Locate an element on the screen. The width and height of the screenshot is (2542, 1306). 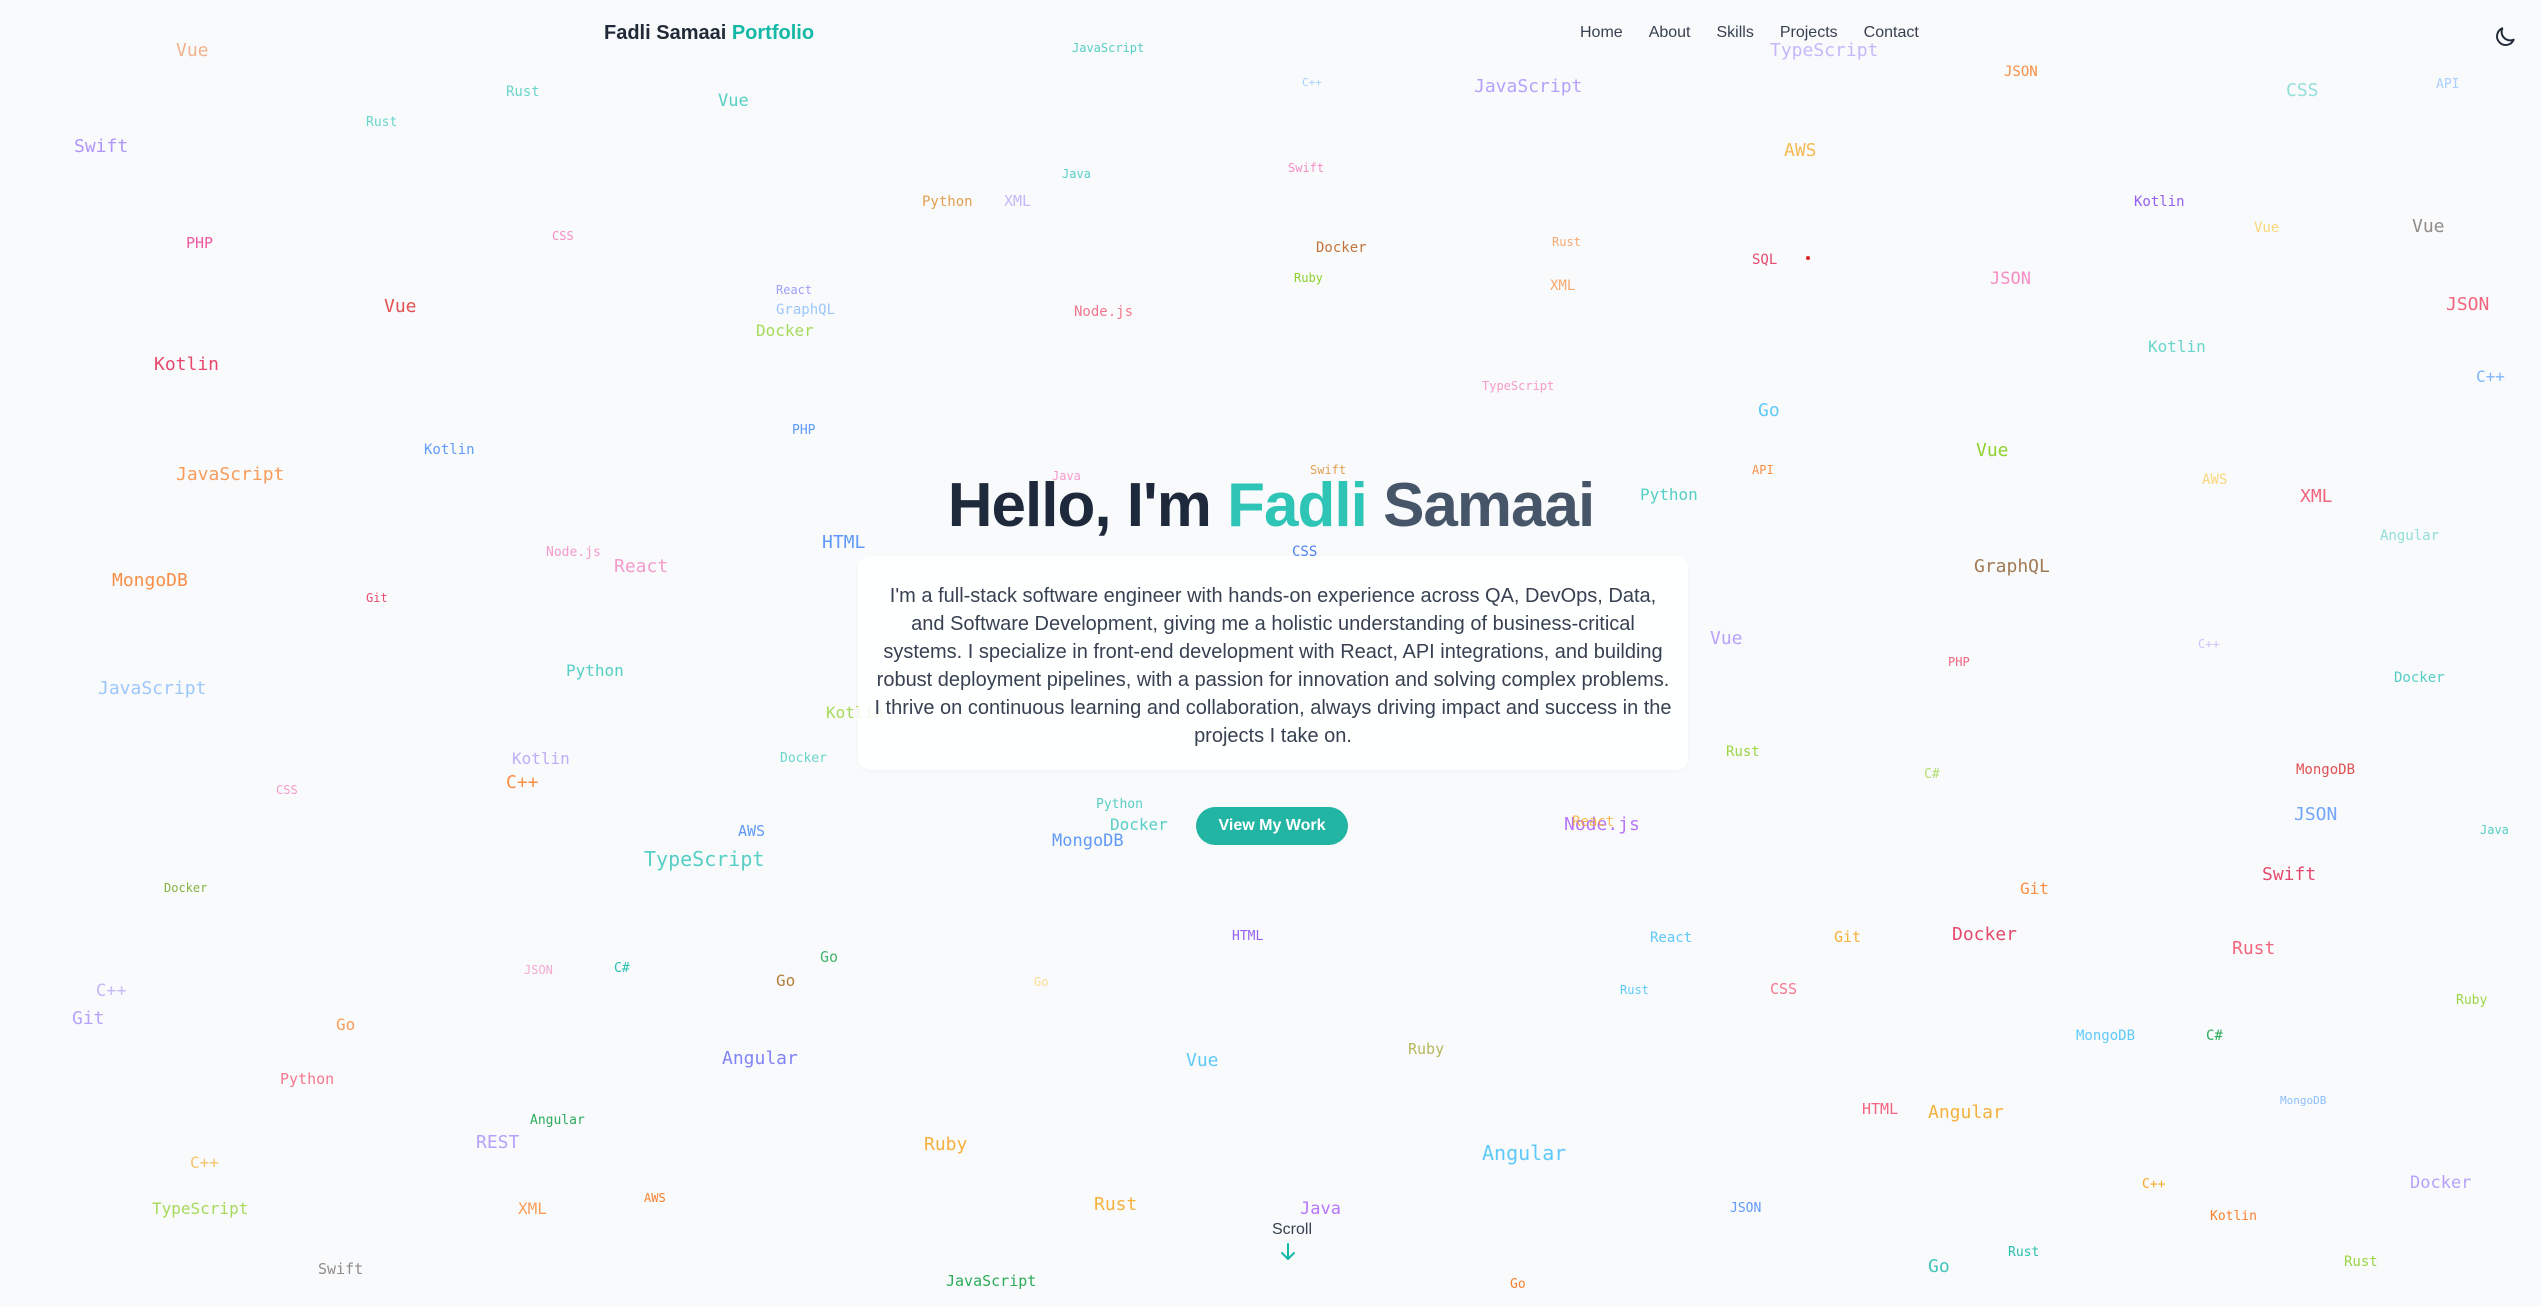
floating-word: PHP is located at coordinates (804, 430).